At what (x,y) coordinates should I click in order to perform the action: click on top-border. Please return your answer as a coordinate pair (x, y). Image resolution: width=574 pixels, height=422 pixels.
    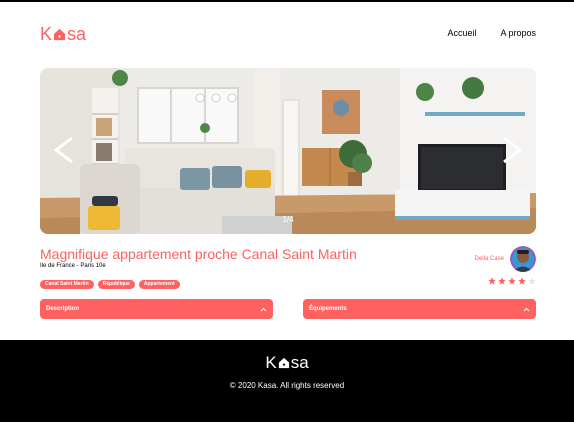
    Looking at the image, I should click on (287, 1).